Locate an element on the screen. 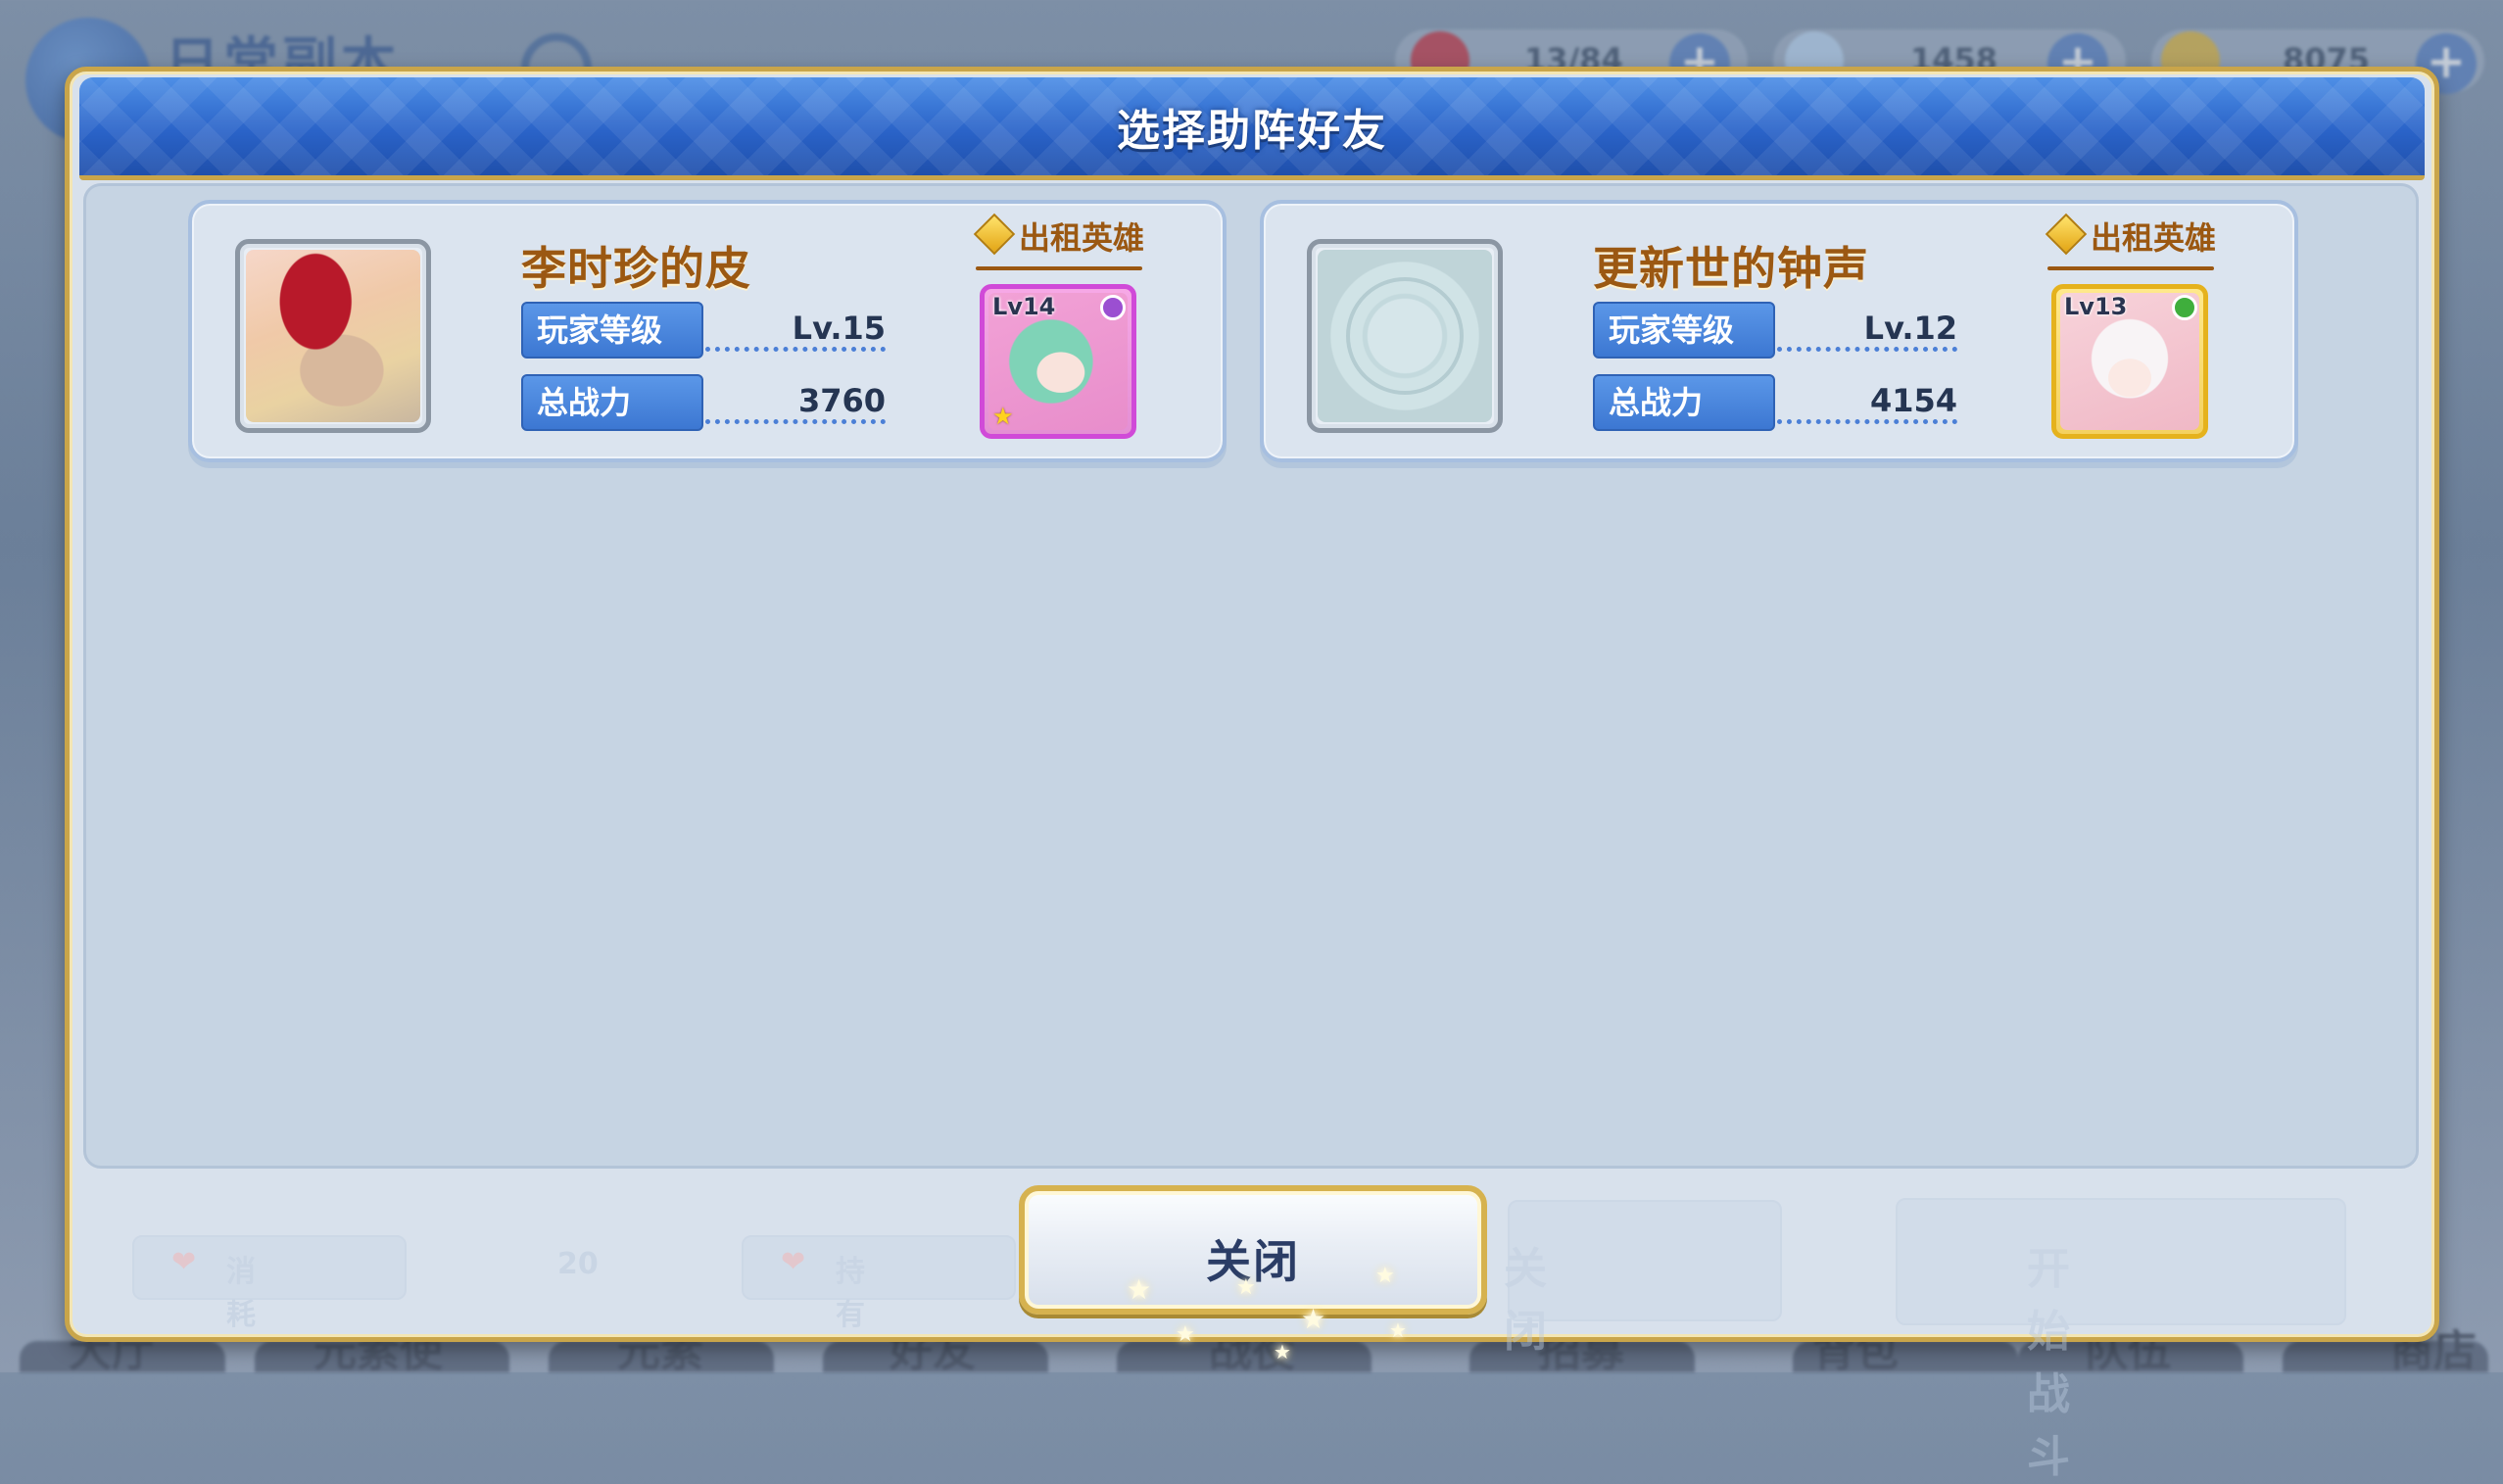  ghost-start-label: 开始战斗 is located at coordinates (2048, 1363).